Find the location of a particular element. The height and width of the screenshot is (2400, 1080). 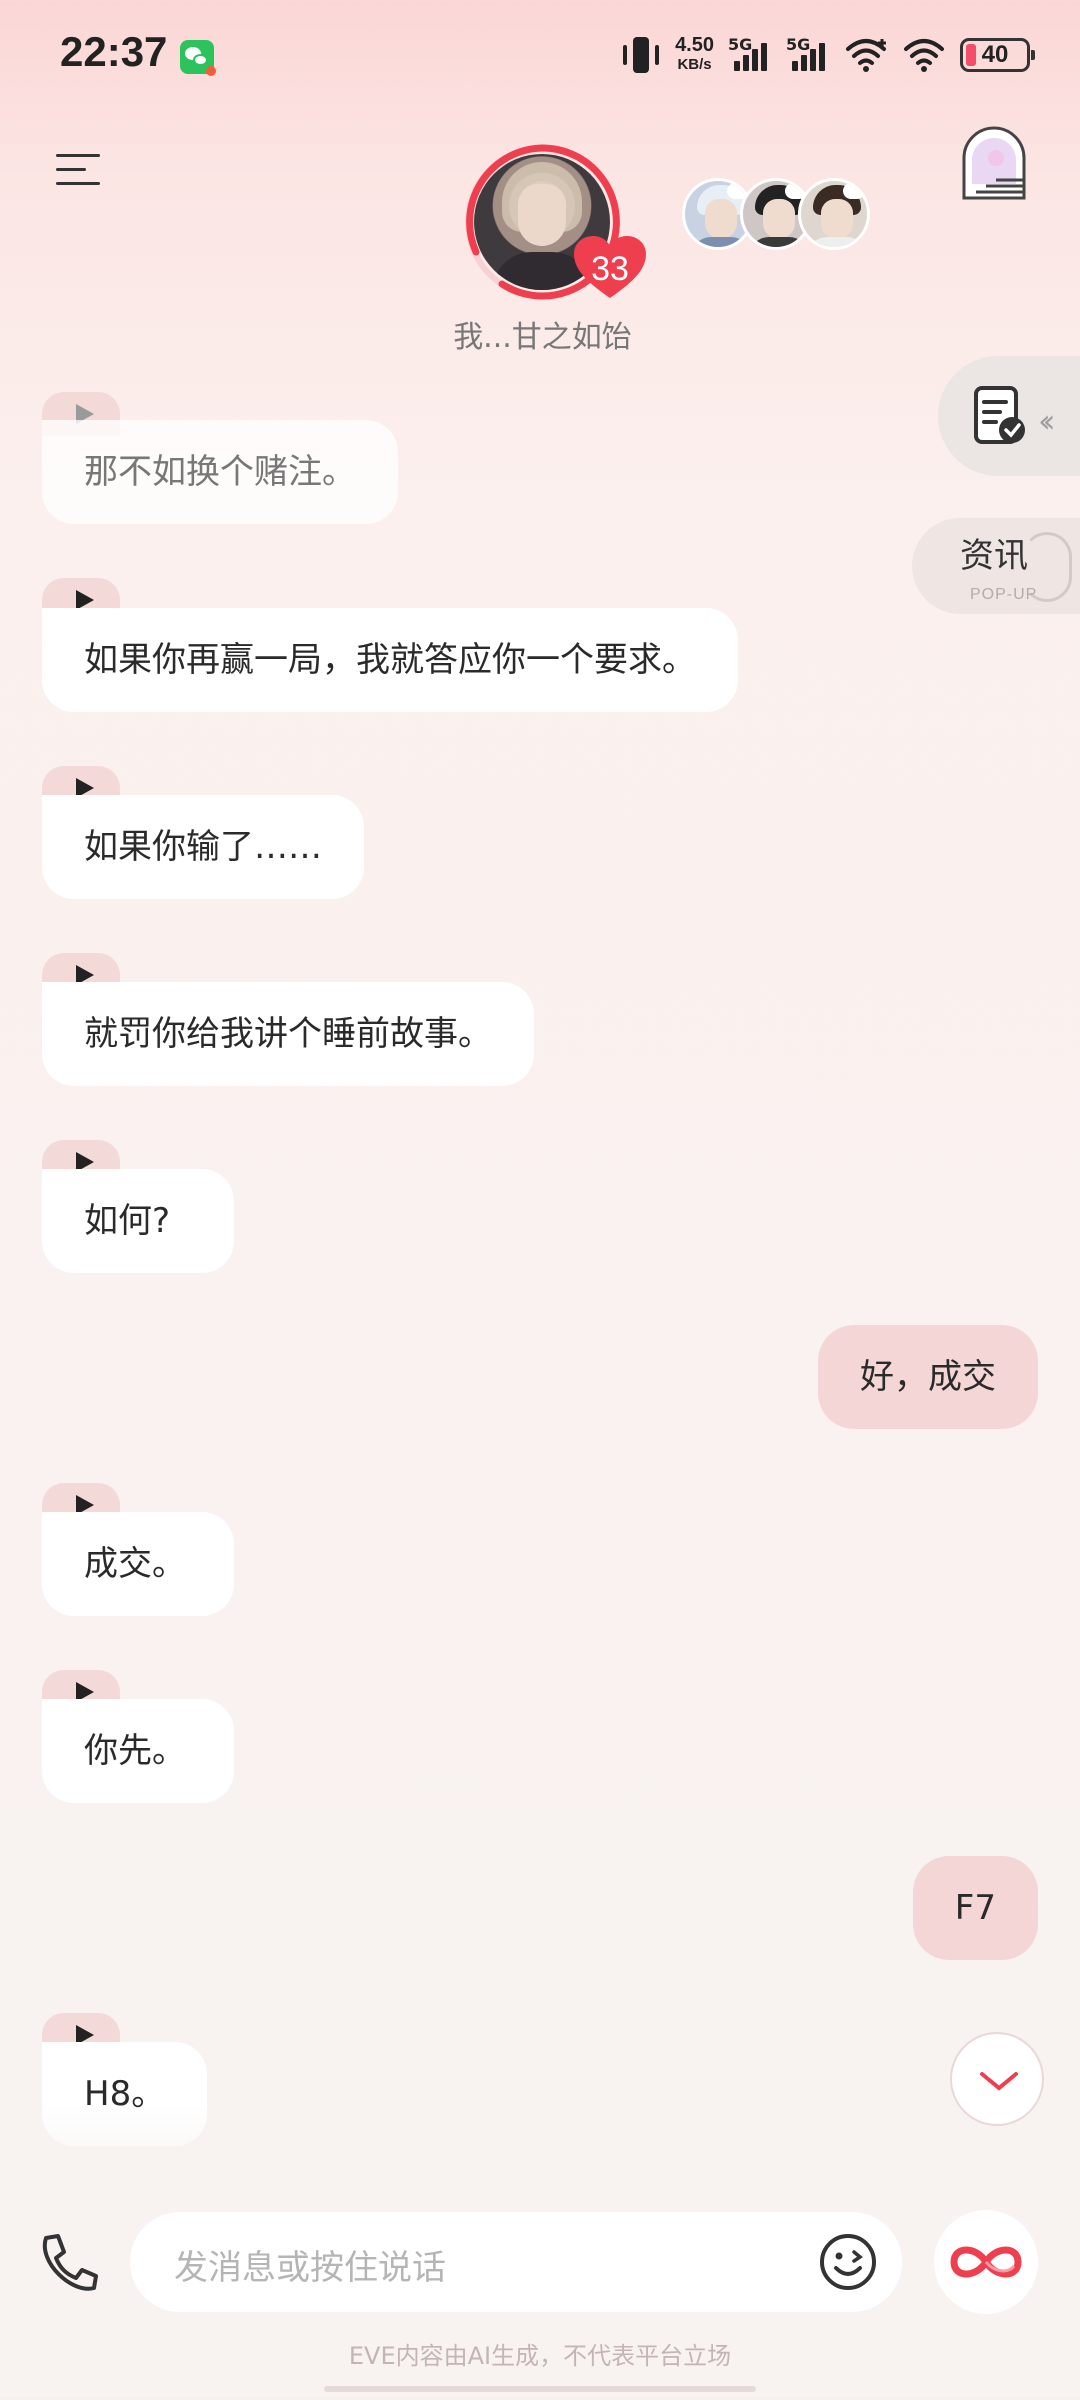

message-bubble: 成交。 is located at coordinates (138, 1564).